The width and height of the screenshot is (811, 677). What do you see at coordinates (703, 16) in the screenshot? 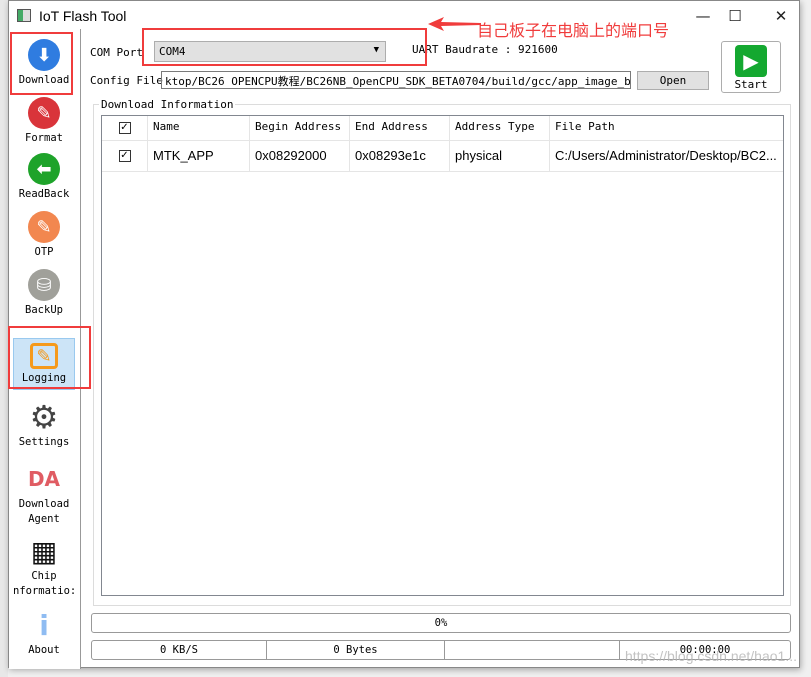
I see `minimize-button: —` at bounding box center [703, 16].